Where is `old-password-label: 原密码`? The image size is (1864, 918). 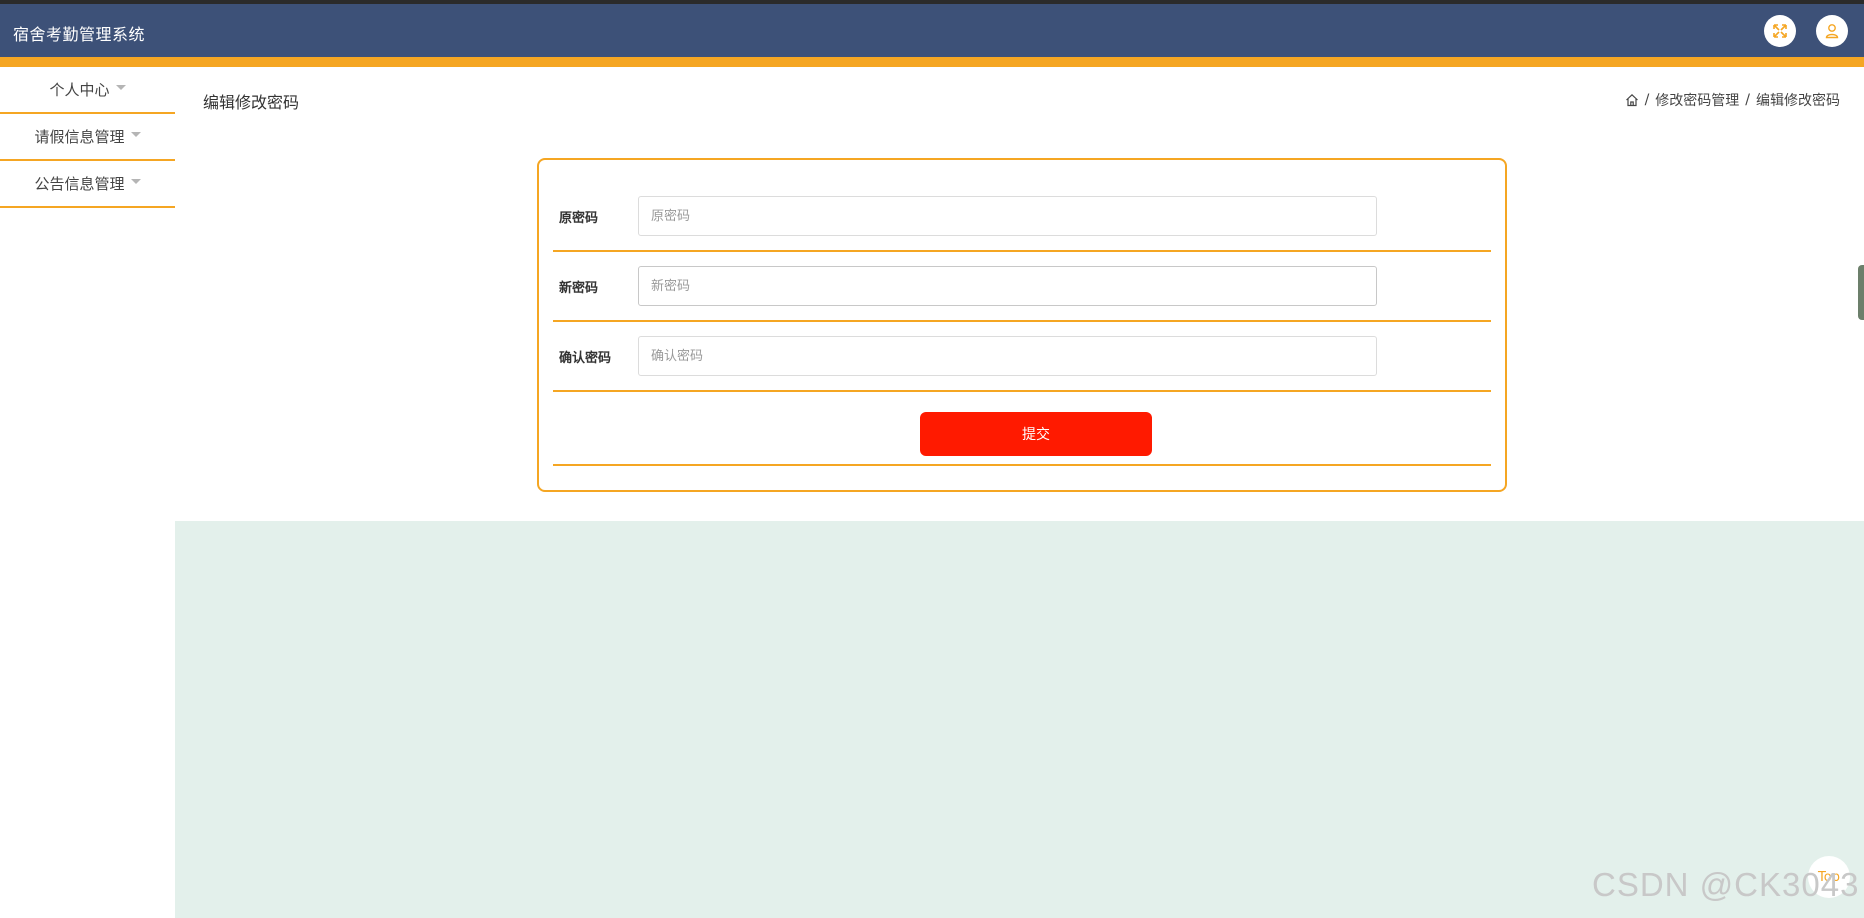 old-password-label: 原密码 is located at coordinates (579, 218).